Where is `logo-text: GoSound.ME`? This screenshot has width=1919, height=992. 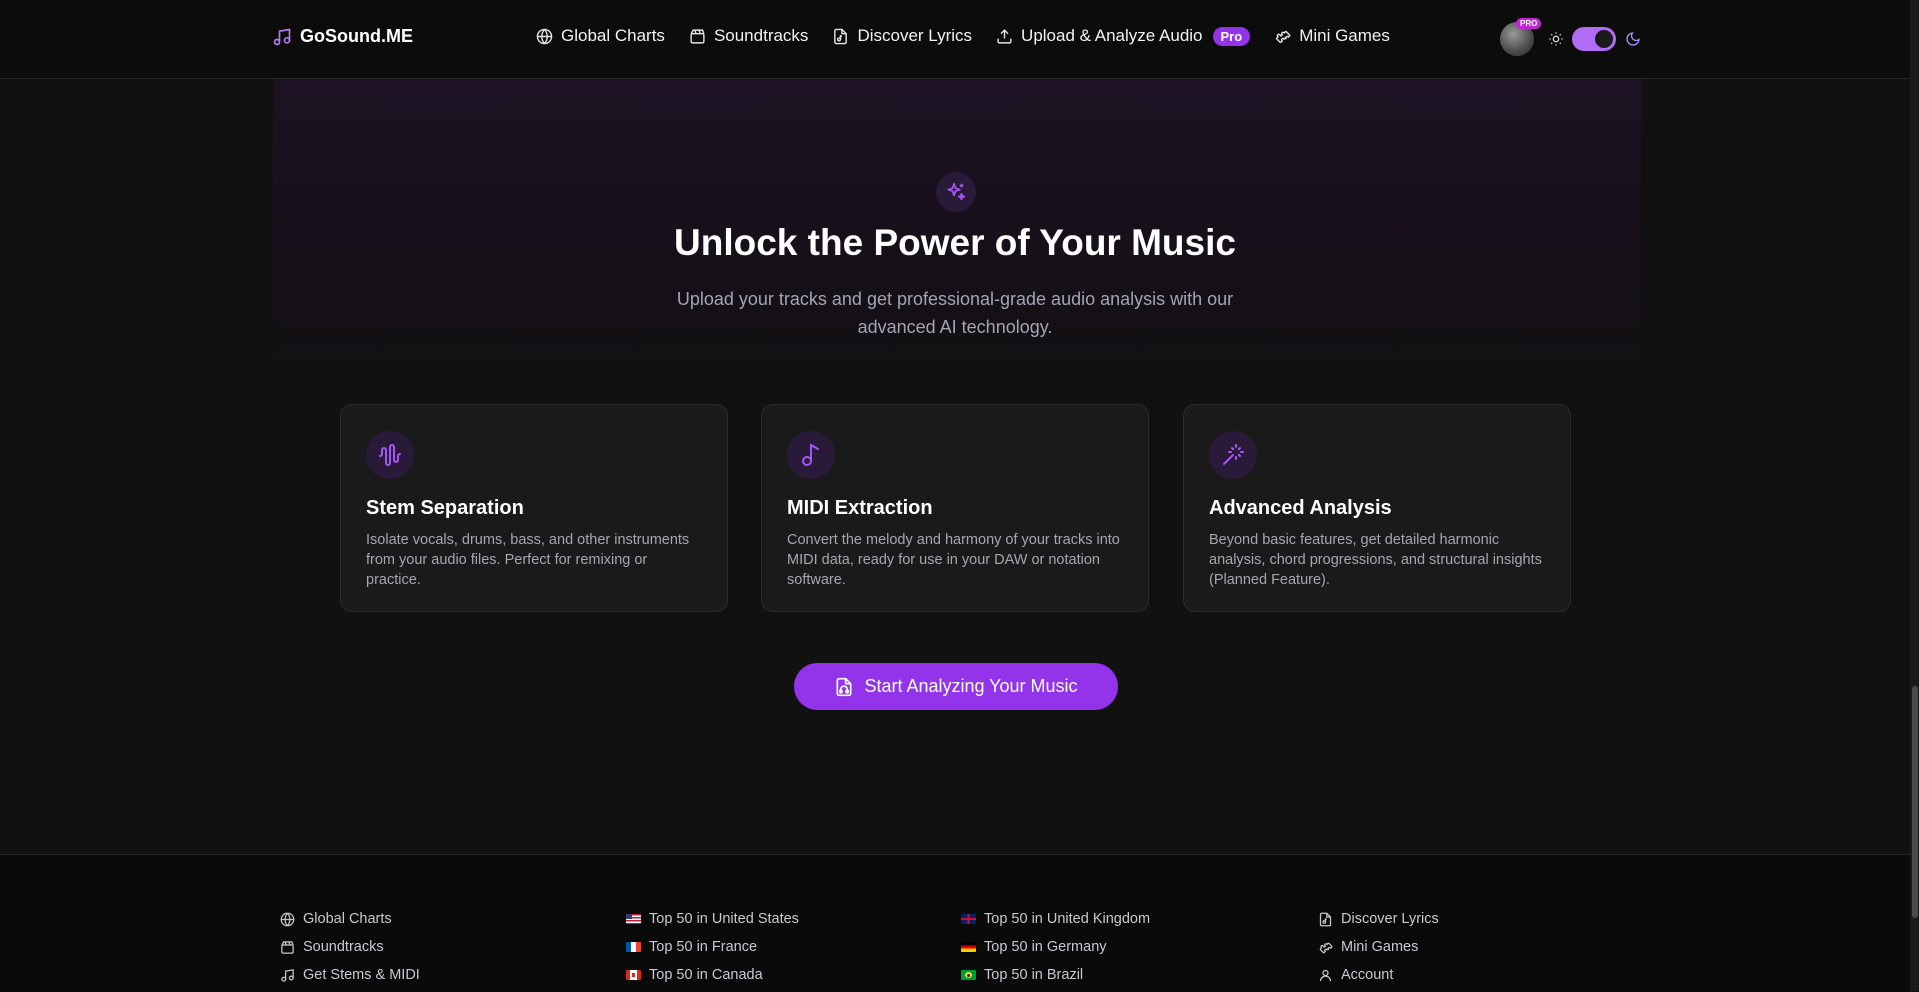 logo-text: GoSound.ME is located at coordinates (356, 36).